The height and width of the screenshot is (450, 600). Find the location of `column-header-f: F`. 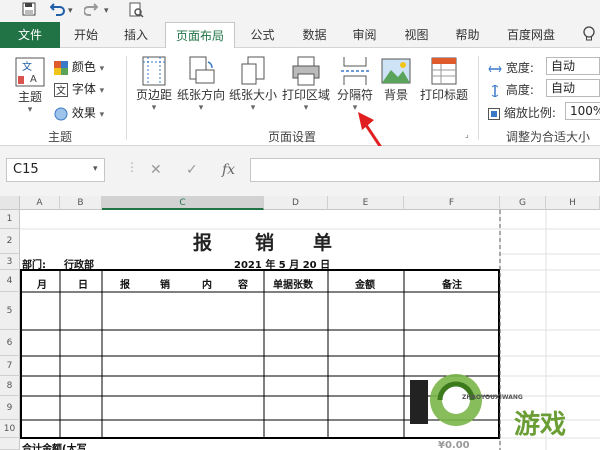

column-header-f: F is located at coordinates (452, 203).